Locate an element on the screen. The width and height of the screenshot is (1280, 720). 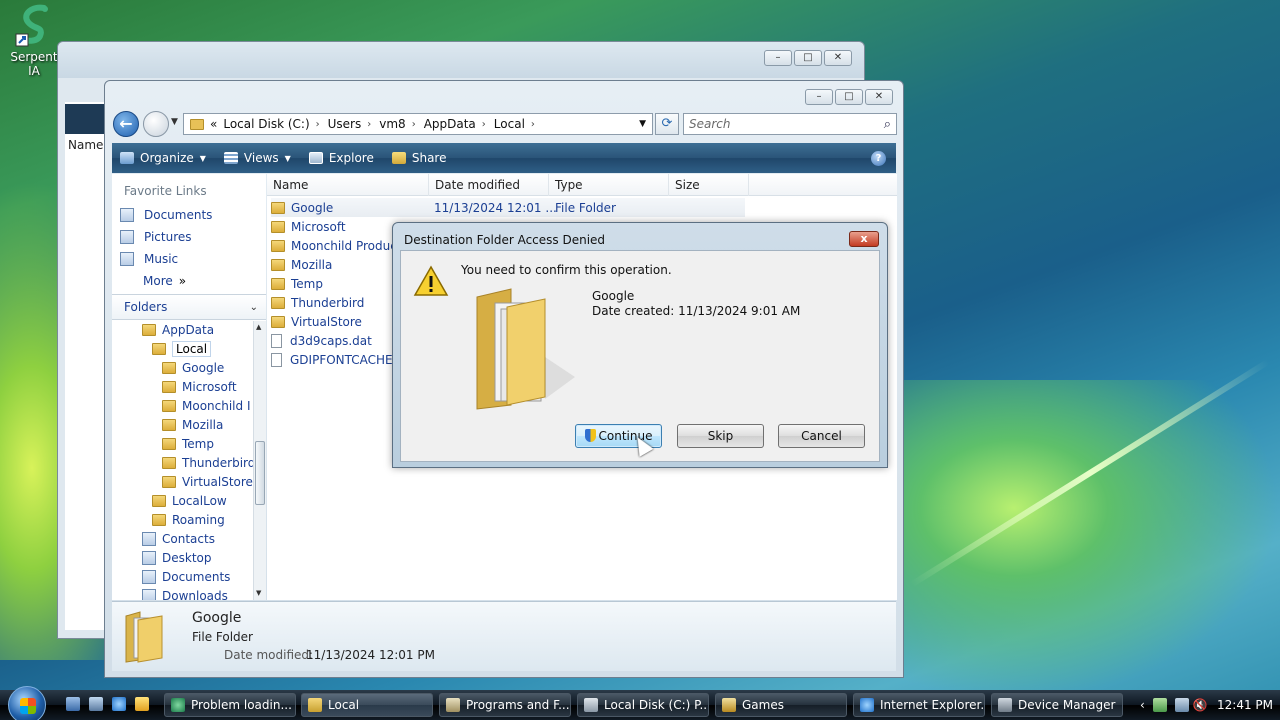
column-header-date: Date modified is located at coordinates (489, 185).